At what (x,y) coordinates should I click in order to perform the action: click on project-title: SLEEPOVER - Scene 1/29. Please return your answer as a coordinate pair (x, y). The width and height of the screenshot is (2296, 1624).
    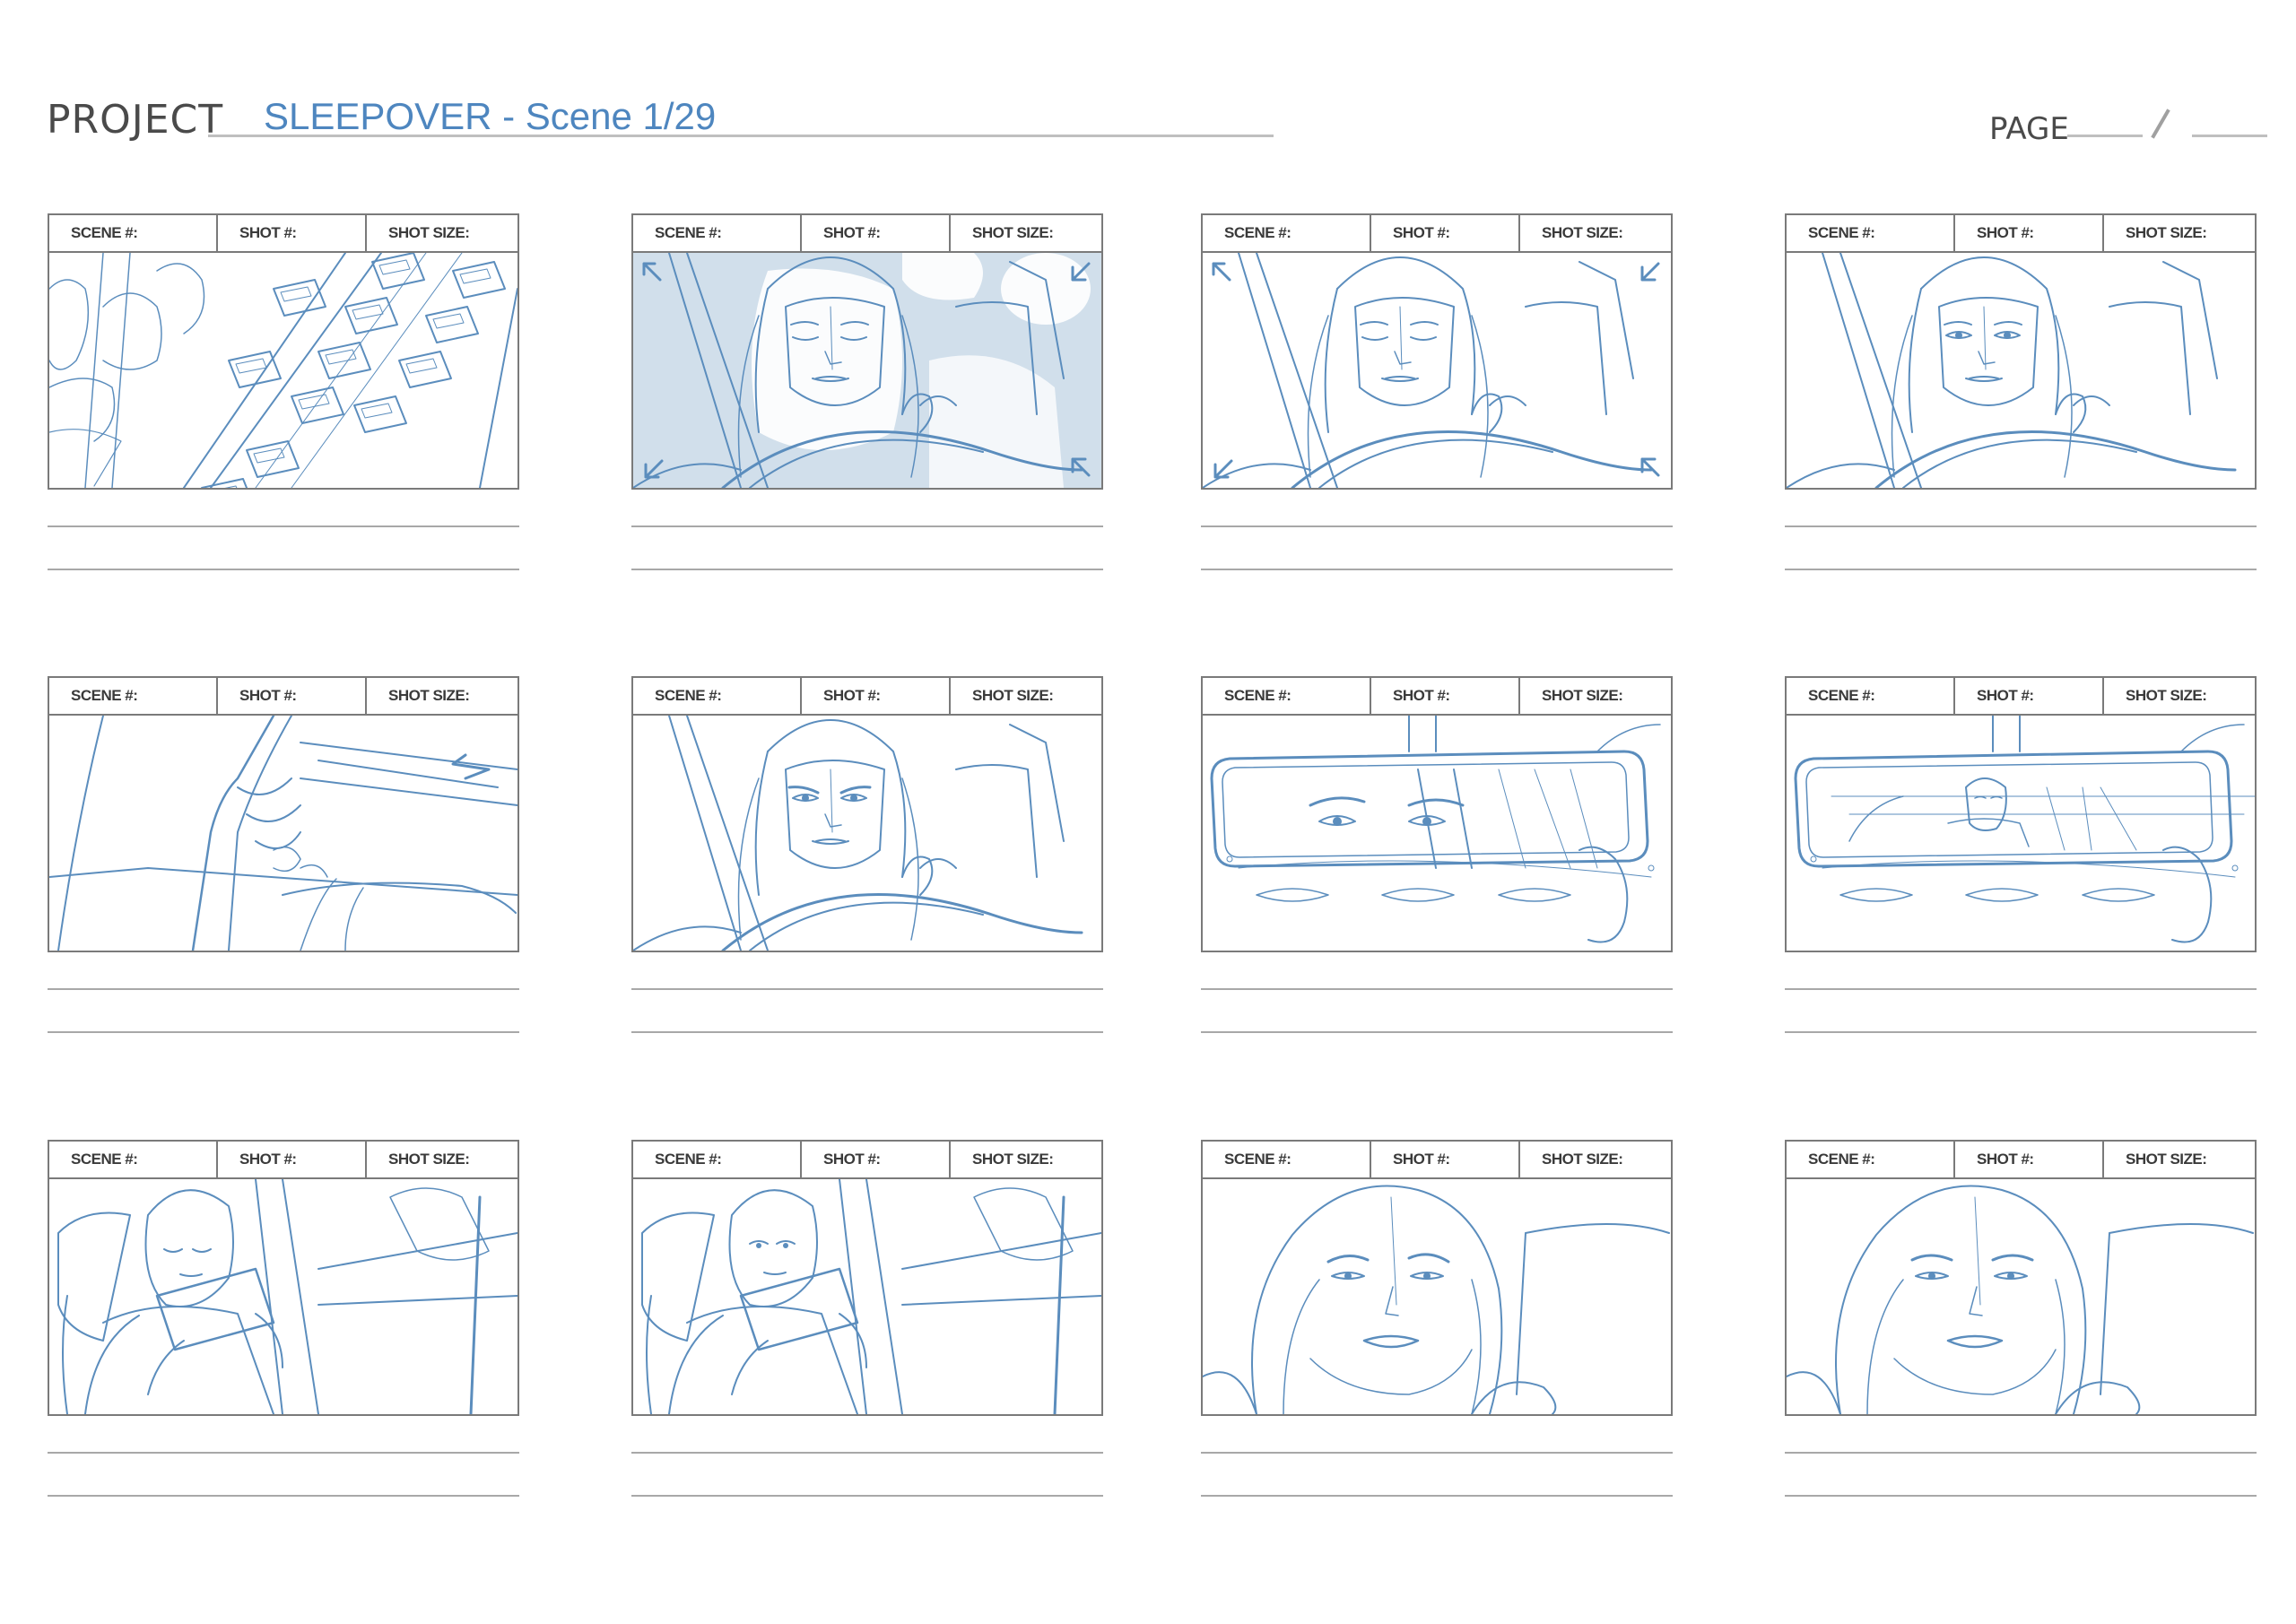
    Looking at the image, I should click on (490, 116).